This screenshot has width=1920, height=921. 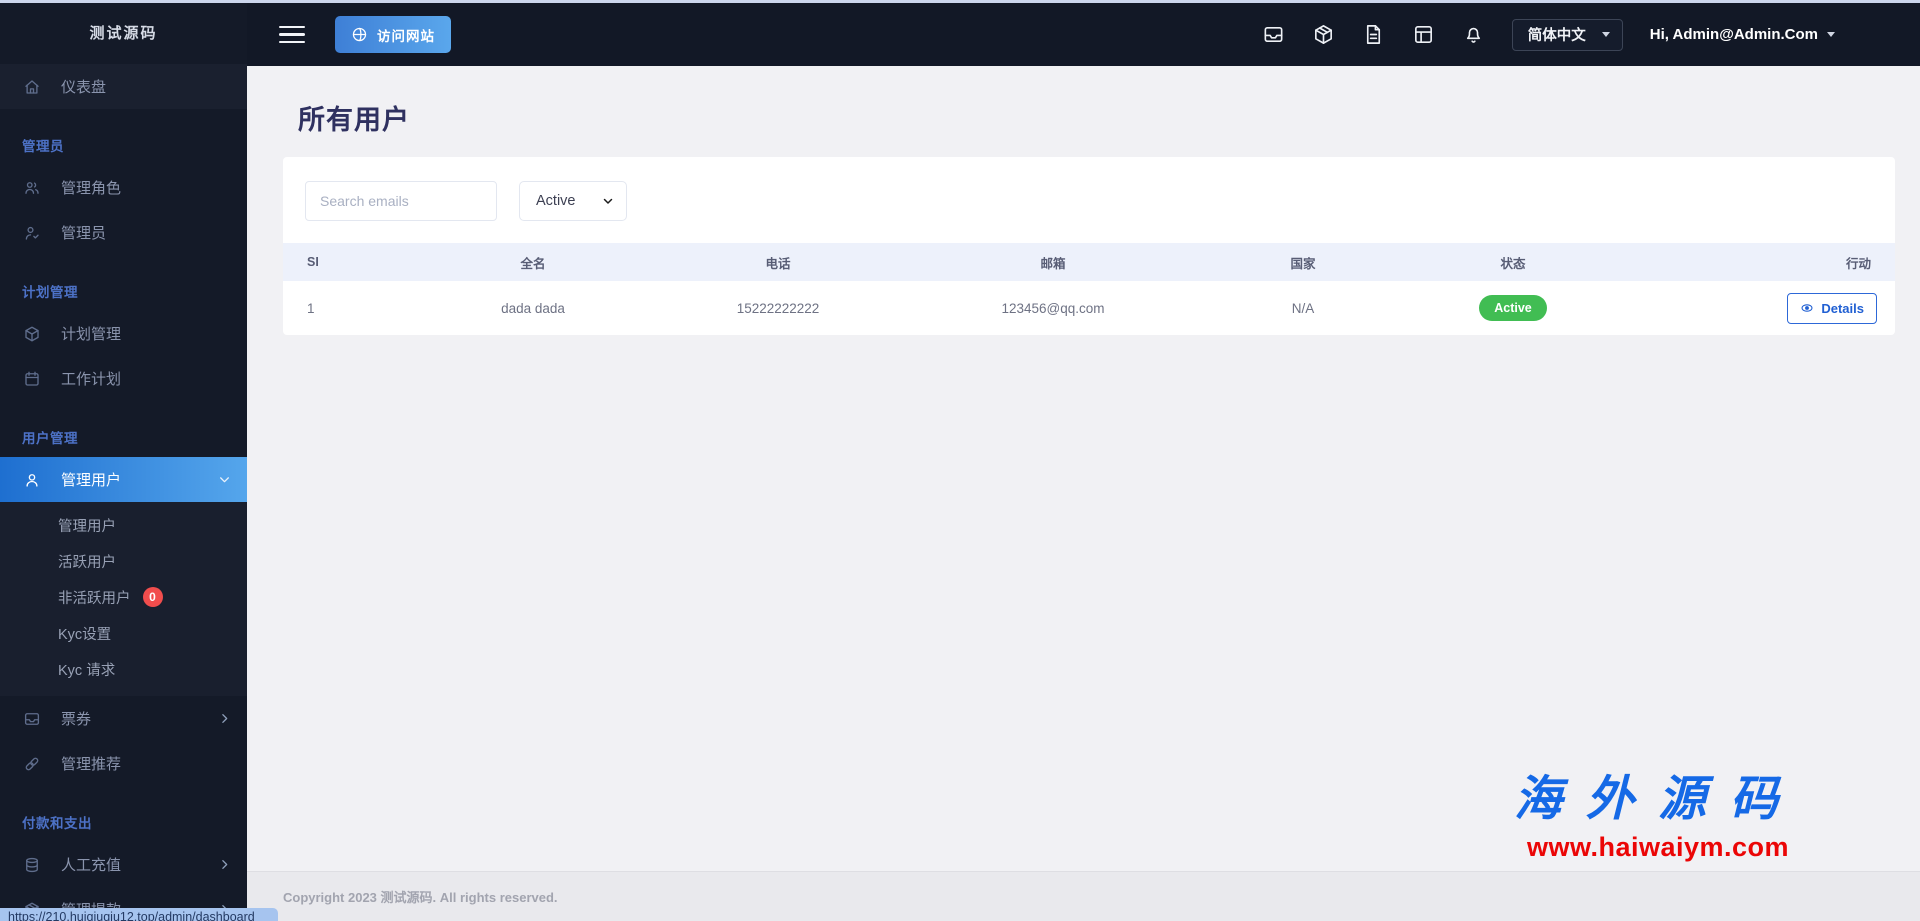 What do you see at coordinates (85, 634) in the screenshot?
I see `submenu-item-label: Kyc设置` at bounding box center [85, 634].